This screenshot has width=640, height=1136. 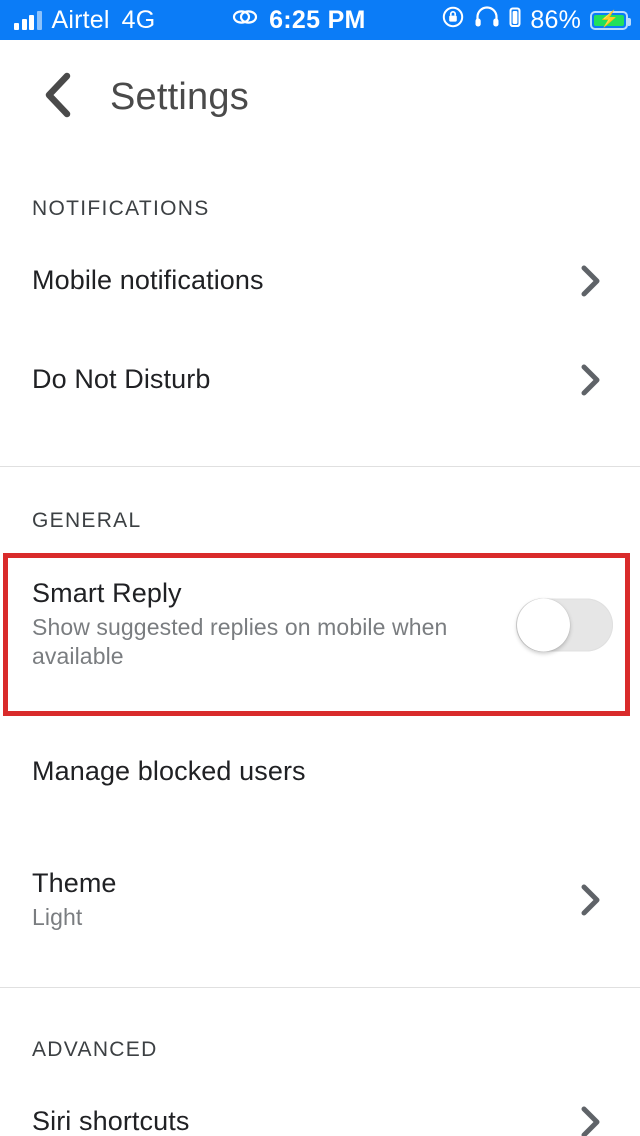 I want to click on row-title: Do Not Disturb, so click(x=121, y=379).